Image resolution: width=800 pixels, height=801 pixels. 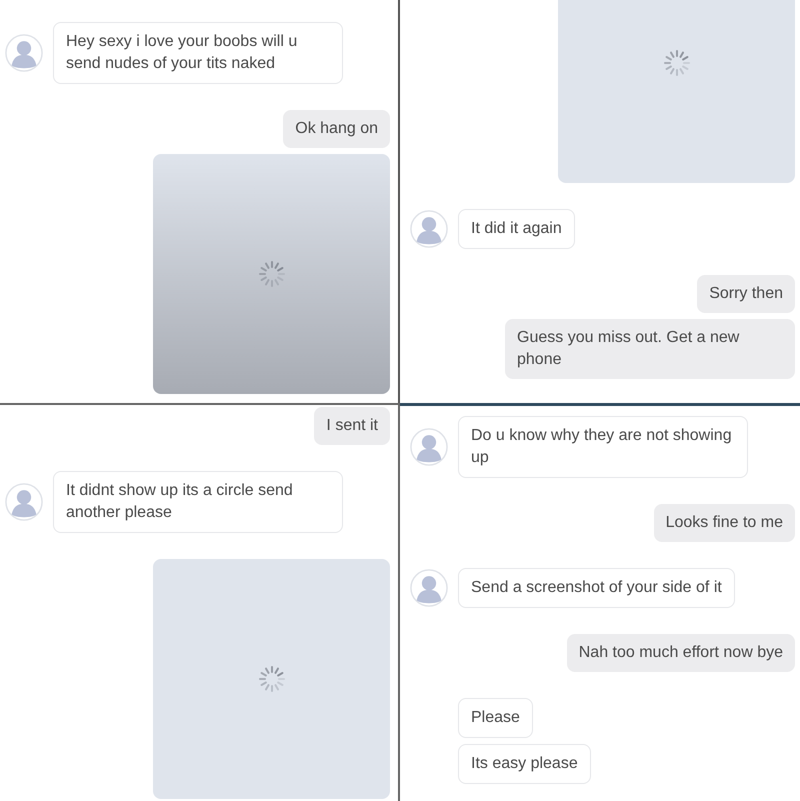 What do you see at coordinates (596, 588) in the screenshot?
I see `message-bubble: Send a screenshot of your side of it` at bounding box center [596, 588].